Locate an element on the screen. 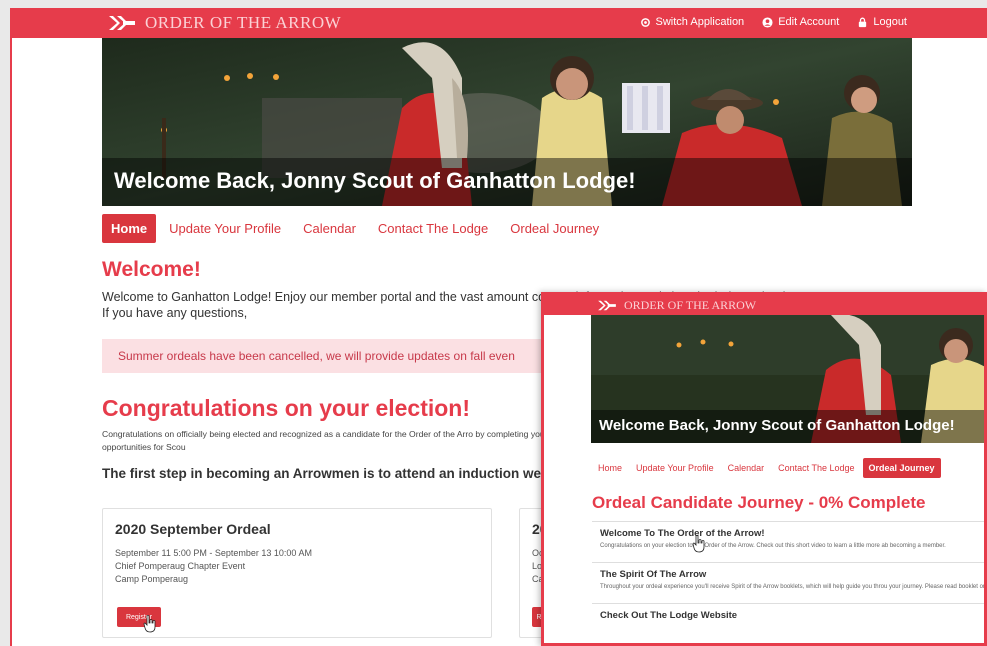 The height and width of the screenshot is (646, 987). edit-account-link: Edit Account is located at coordinates (800, 22).